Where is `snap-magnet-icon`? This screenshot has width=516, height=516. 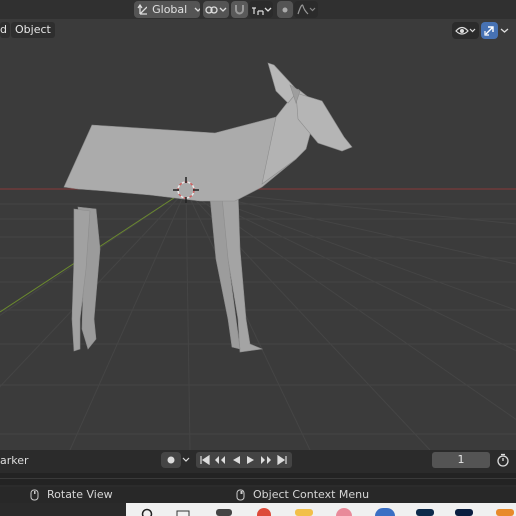 snap-magnet-icon is located at coordinates (239, 10).